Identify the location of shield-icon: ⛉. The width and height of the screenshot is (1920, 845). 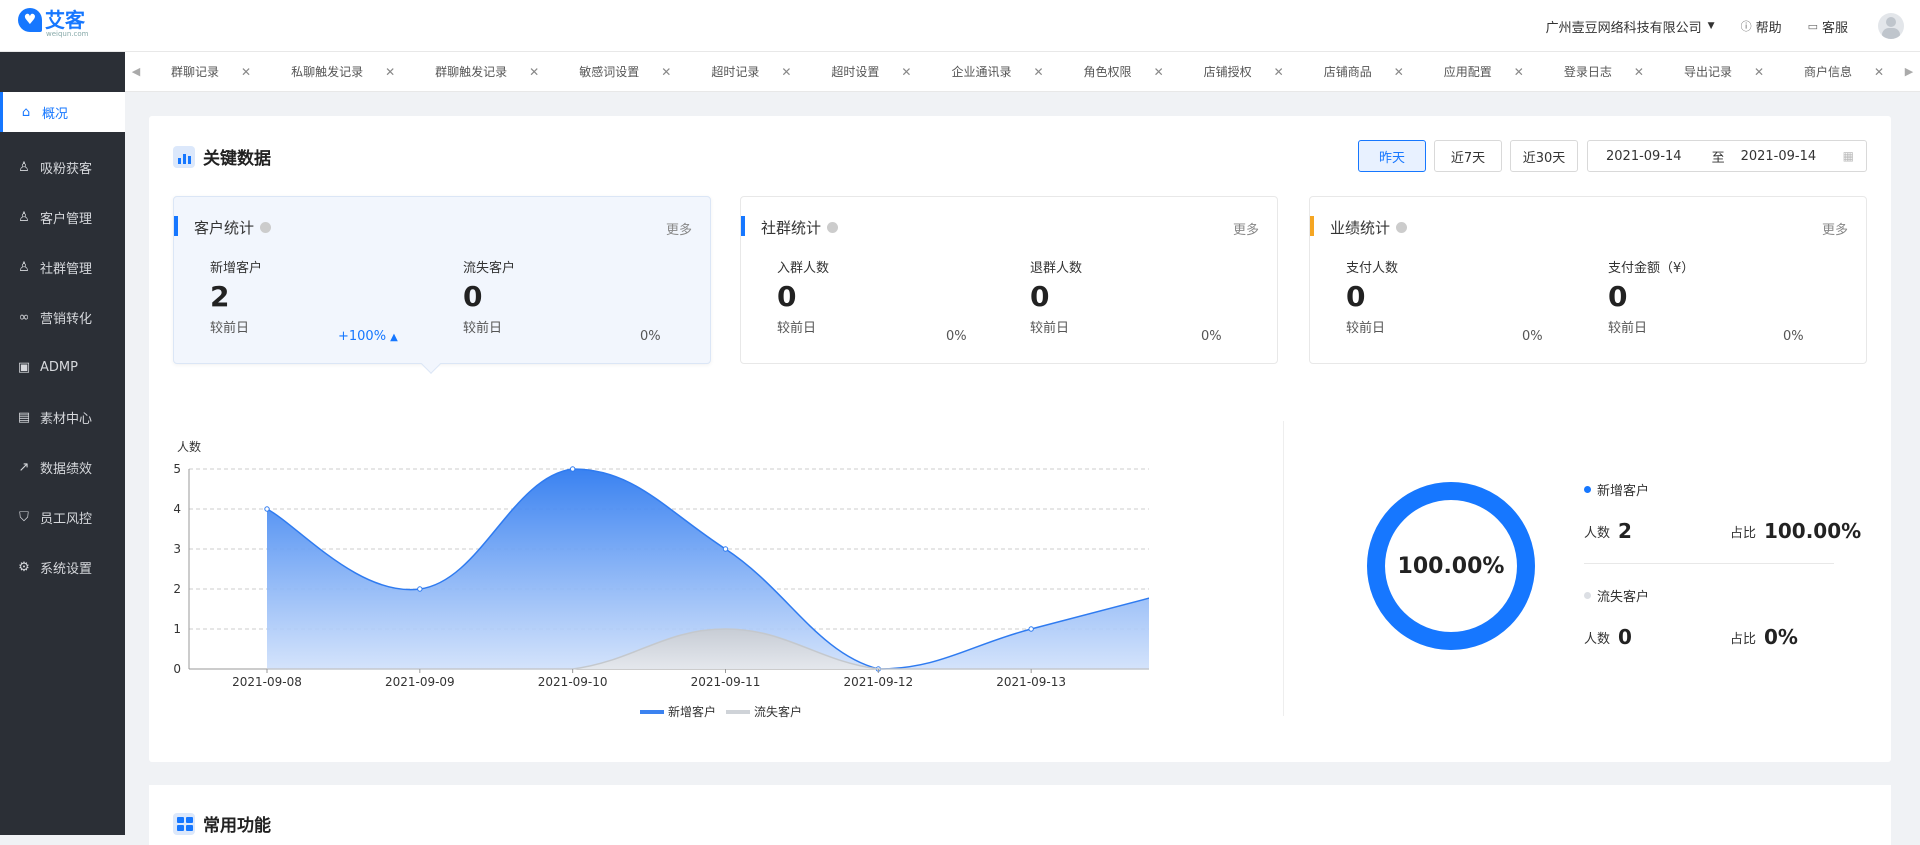
(24, 517).